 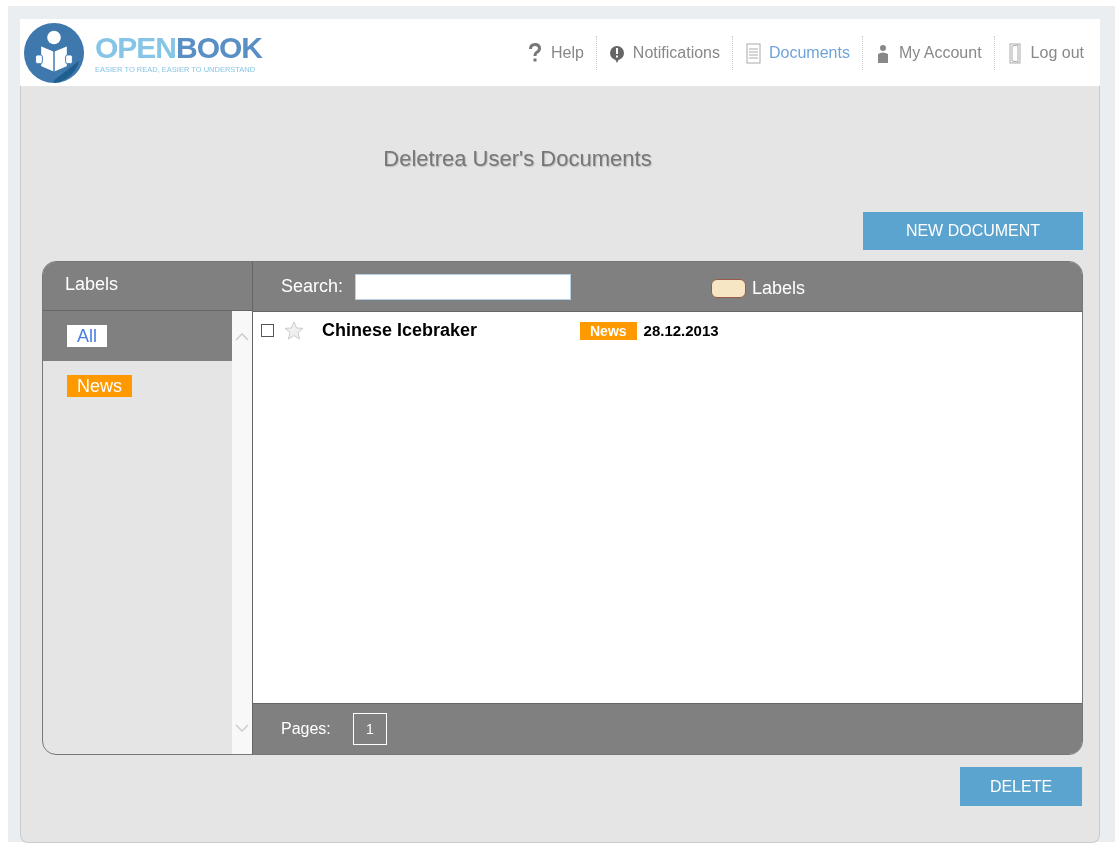 I want to click on search-label: Search:, so click(x=312, y=286).